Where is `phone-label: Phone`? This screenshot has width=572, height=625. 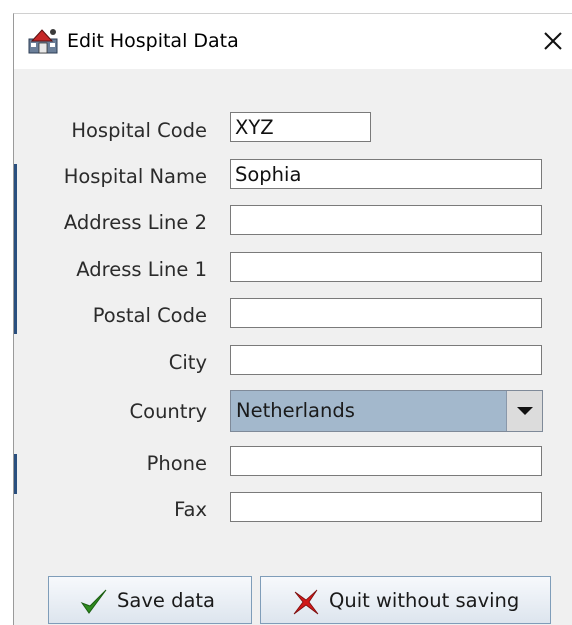 phone-label: Phone is located at coordinates (176, 463).